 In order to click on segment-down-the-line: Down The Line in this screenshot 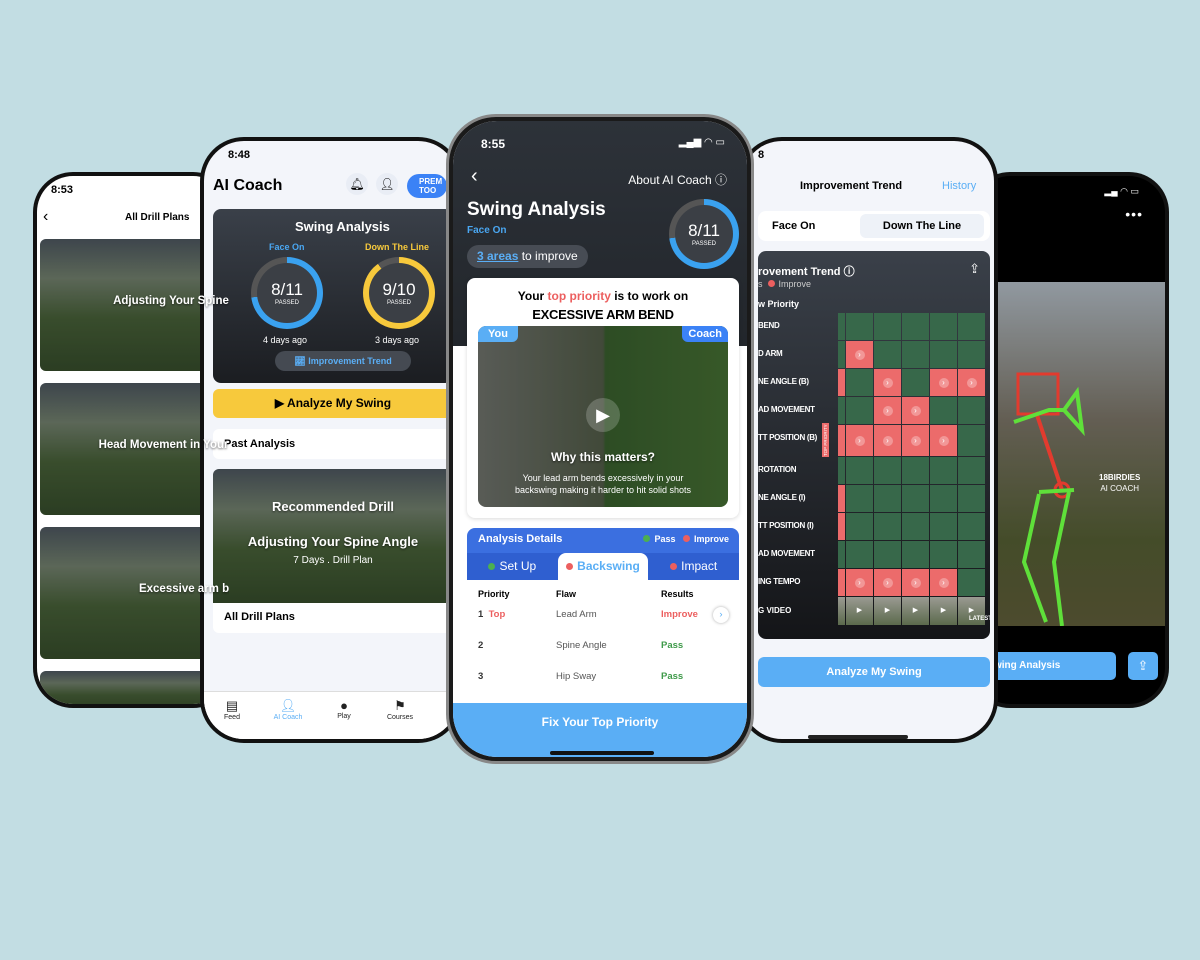, I will do `click(922, 226)`.